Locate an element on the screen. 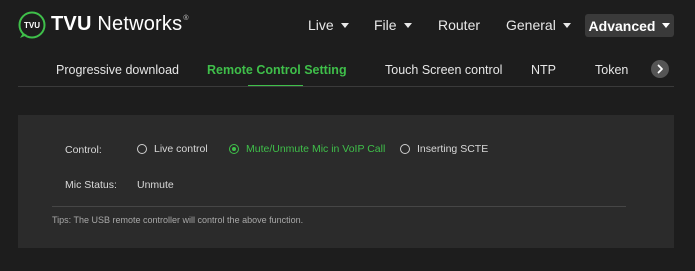 This screenshot has height=271, width=695. tvu-logo-icon: TVU is located at coordinates (32, 25).